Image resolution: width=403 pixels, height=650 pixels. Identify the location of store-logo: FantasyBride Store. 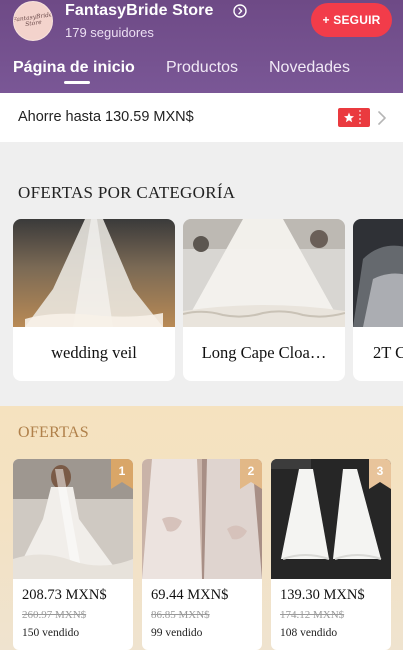
(33, 21).